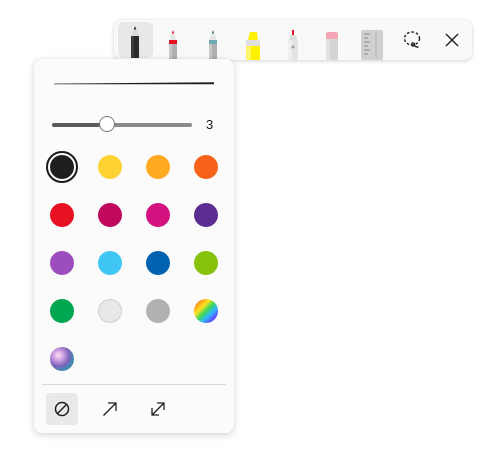 This screenshot has width=491, height=459. What do you see at coordinates (173, 45) in the screenshot?
I see `red-pen-icon` at bounding box center [173, 45].